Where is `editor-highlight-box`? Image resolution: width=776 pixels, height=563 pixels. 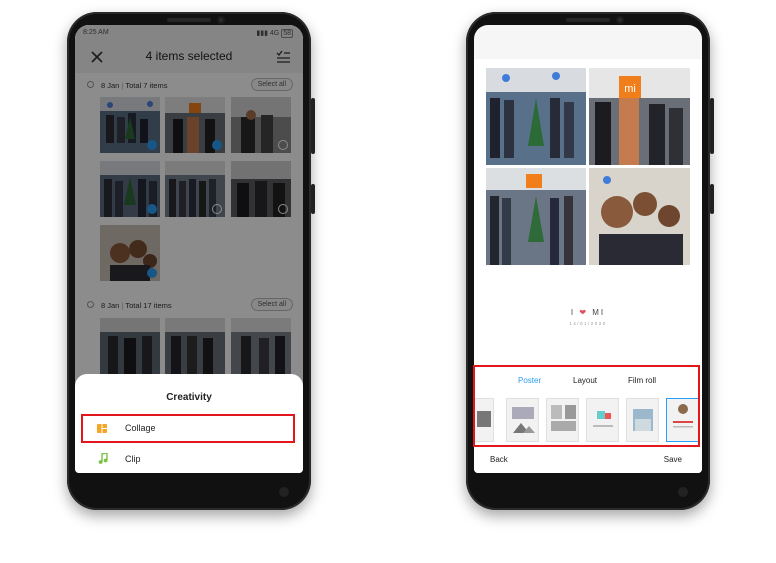 editor-highlight-box is located at coordinates (586, 406).